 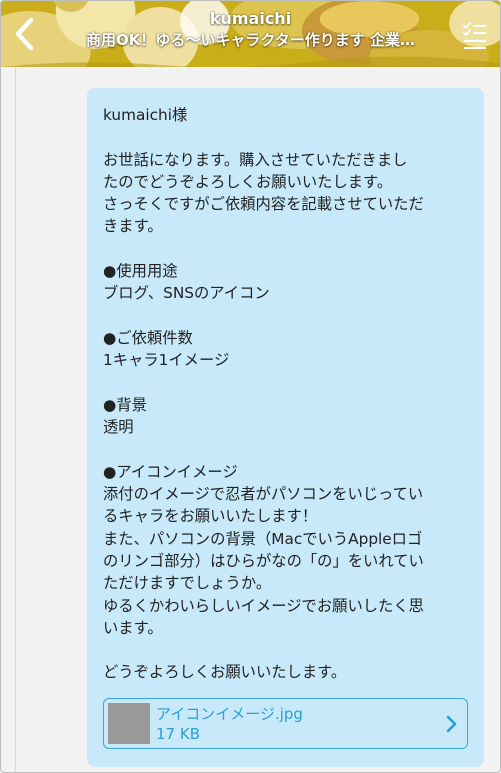 I want to click on message-line: るキャラをお願いいたします！, so click(x=210, y=516).